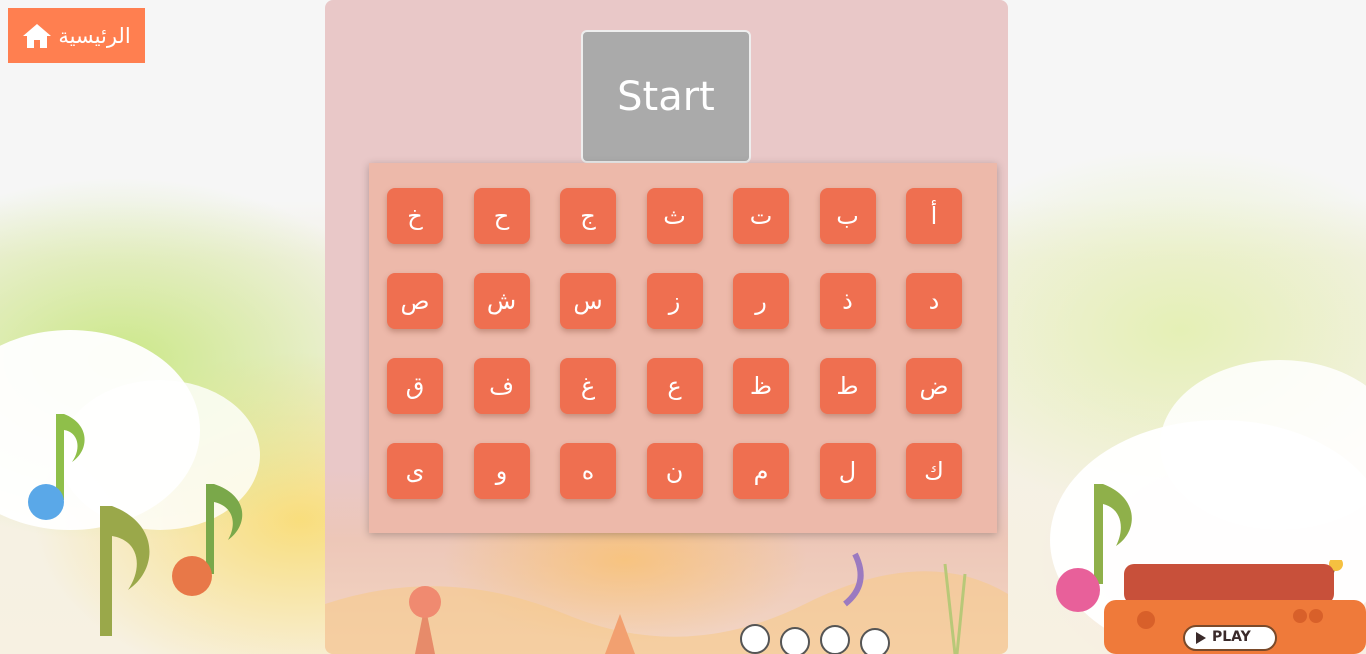 Image resolution: width=1366 pixels, height=654 pixels. I want to click on letter-tile: ع, so click(674, 386).